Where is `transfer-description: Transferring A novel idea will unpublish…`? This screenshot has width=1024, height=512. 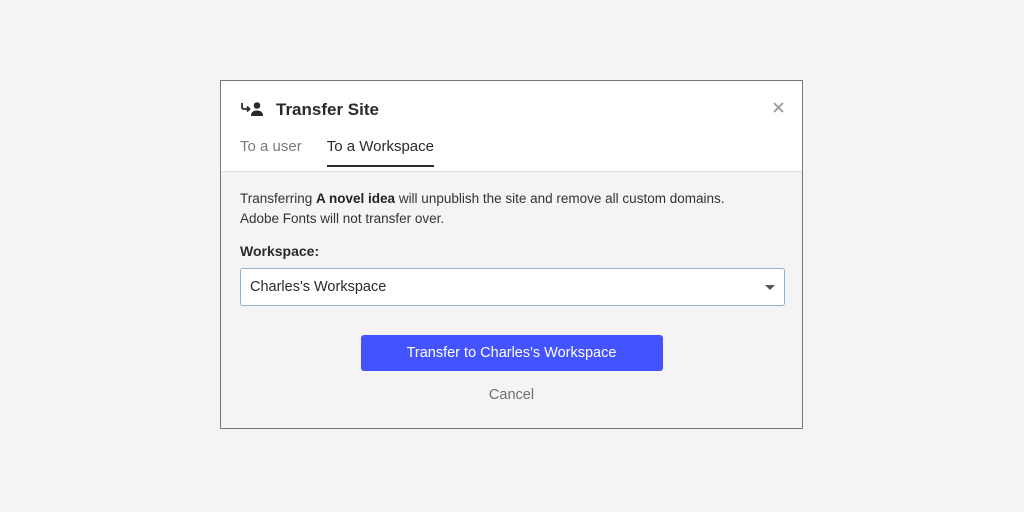
transfer-description: Transferring A novel idea will unpublish… is located at coordinates (511, 209).